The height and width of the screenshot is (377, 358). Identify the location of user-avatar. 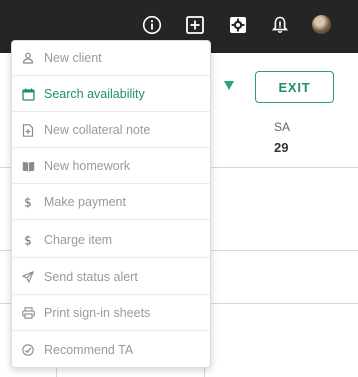
(321, 24).